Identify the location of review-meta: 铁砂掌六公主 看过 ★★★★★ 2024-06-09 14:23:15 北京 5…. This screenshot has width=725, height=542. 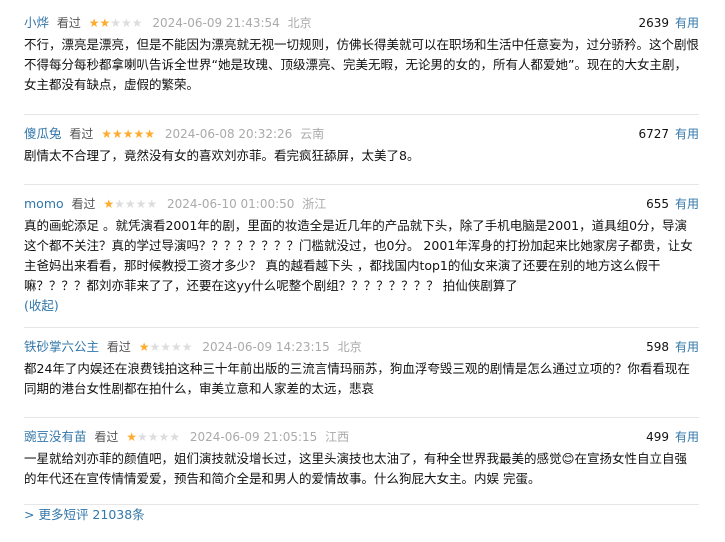
(361, 347).